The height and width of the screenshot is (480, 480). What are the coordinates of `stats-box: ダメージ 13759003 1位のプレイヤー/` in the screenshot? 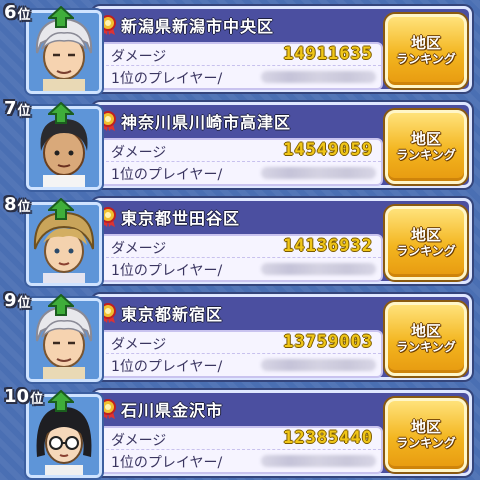 It's located at (241, 354).